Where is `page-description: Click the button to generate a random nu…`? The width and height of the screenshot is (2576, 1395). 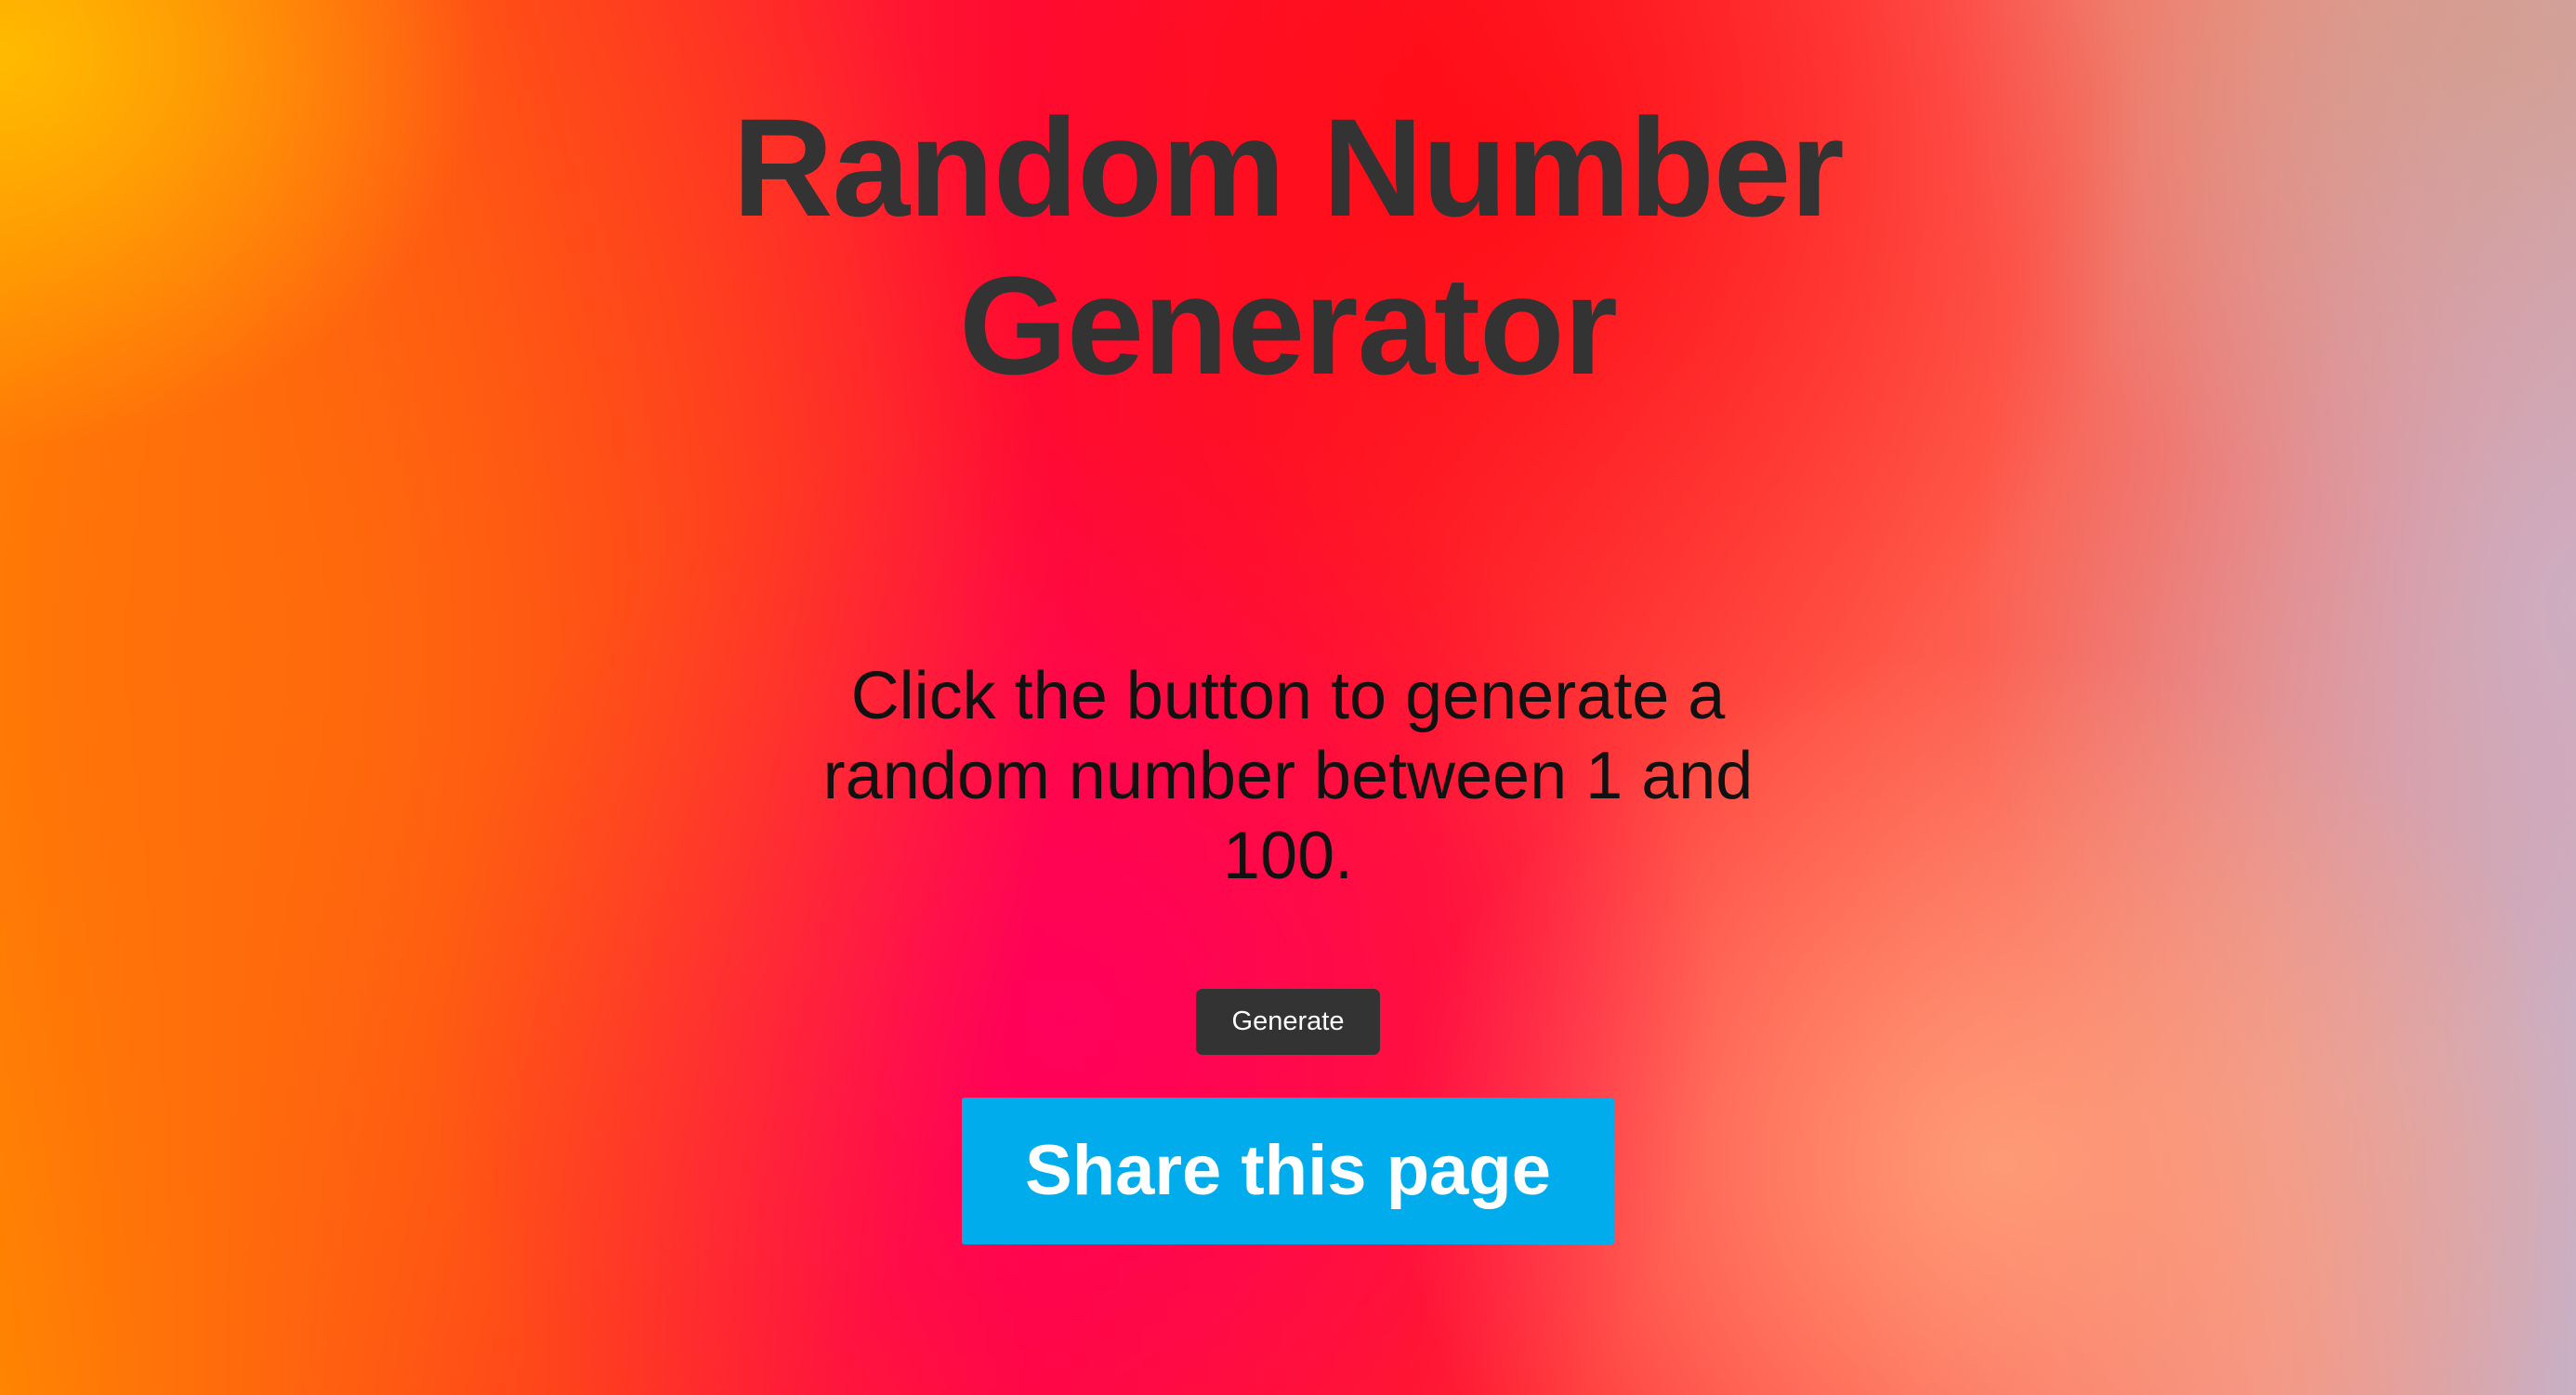
page-description: Click the button to generate a random nu… is located at coordinates (1288, 776).